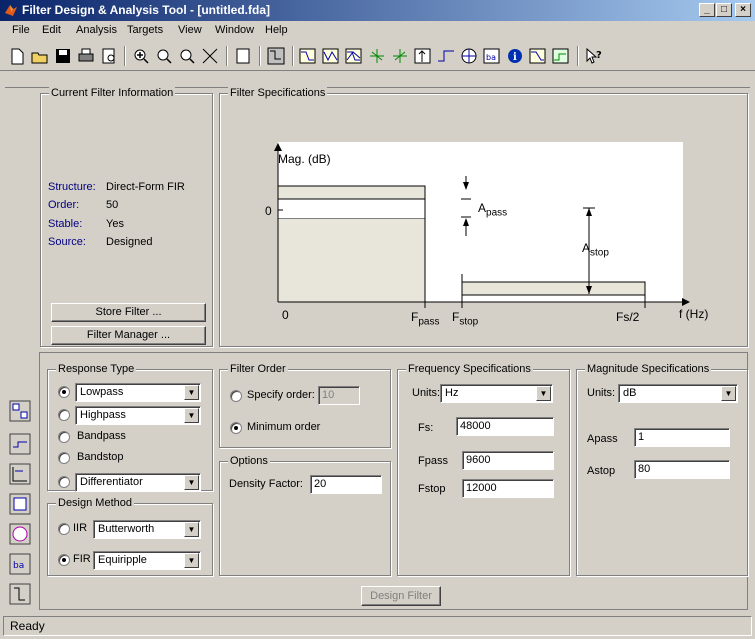  Describe the element at coordinates (469, 369) in the screenshot. I see `frequency-specs-title: Frequency Specifications` at that location.